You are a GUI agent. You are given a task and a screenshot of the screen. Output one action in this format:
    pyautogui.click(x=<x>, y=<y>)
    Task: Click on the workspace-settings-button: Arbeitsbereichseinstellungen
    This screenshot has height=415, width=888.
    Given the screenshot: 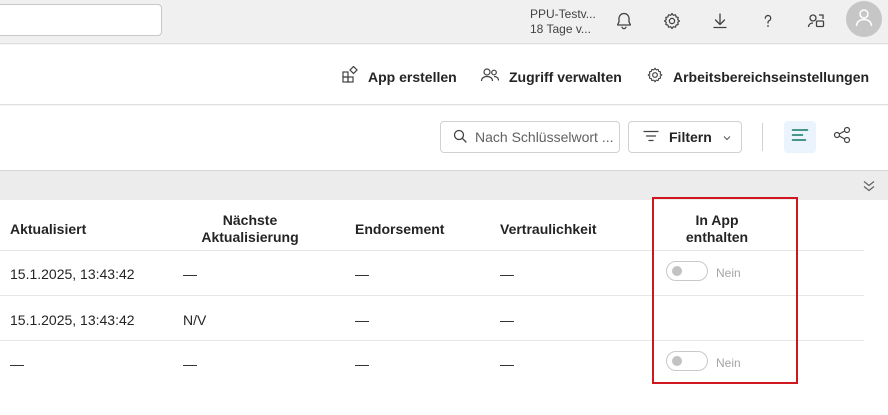 What is the action you would take?
    pyautogui.click(x=757, y=76)
    